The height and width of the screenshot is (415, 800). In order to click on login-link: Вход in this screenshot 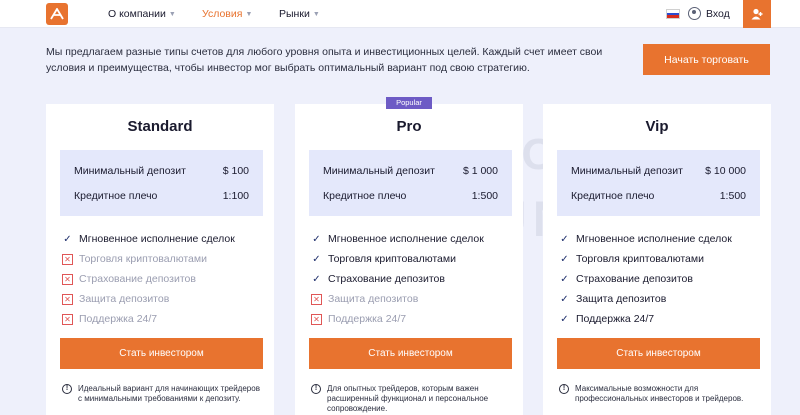, I will do `click(709, 13)`.